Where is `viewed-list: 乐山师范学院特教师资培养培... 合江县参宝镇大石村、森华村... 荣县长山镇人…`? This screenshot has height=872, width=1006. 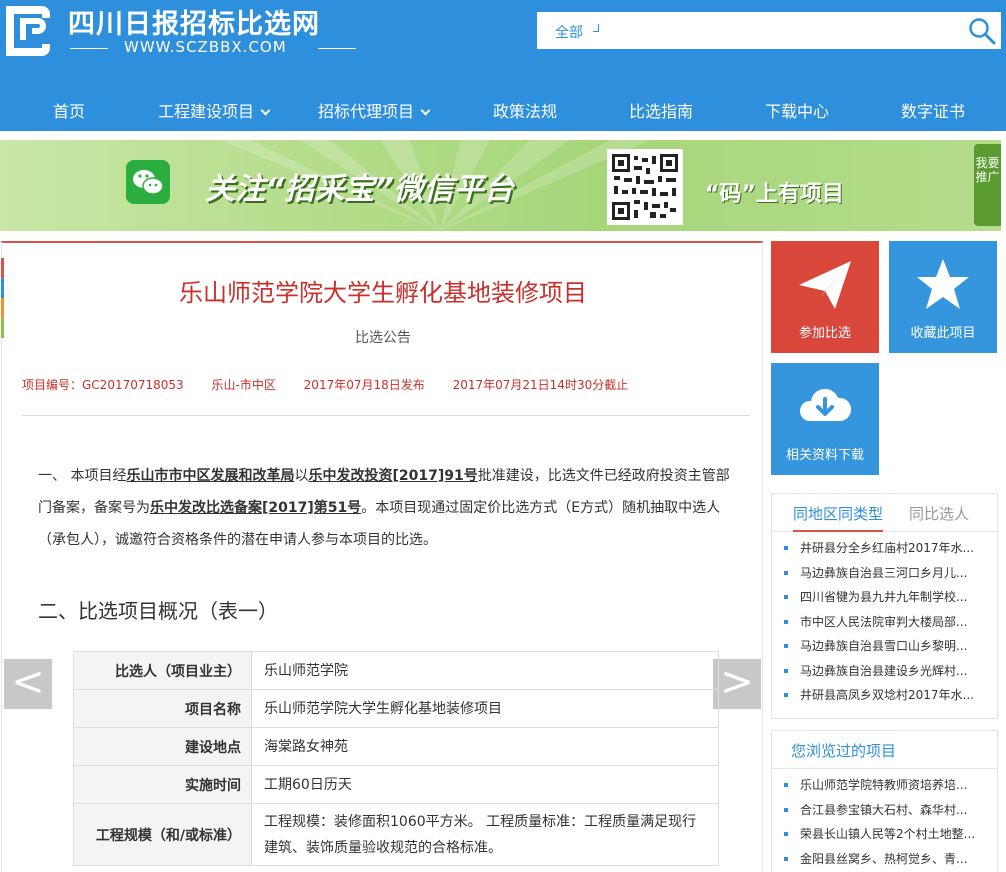 viewed-list: 乐山师范学院特教师资培养培... 合江县参宝镇大石村、森华村... 荣县长山镇人… is located at coordinates (884, 820).